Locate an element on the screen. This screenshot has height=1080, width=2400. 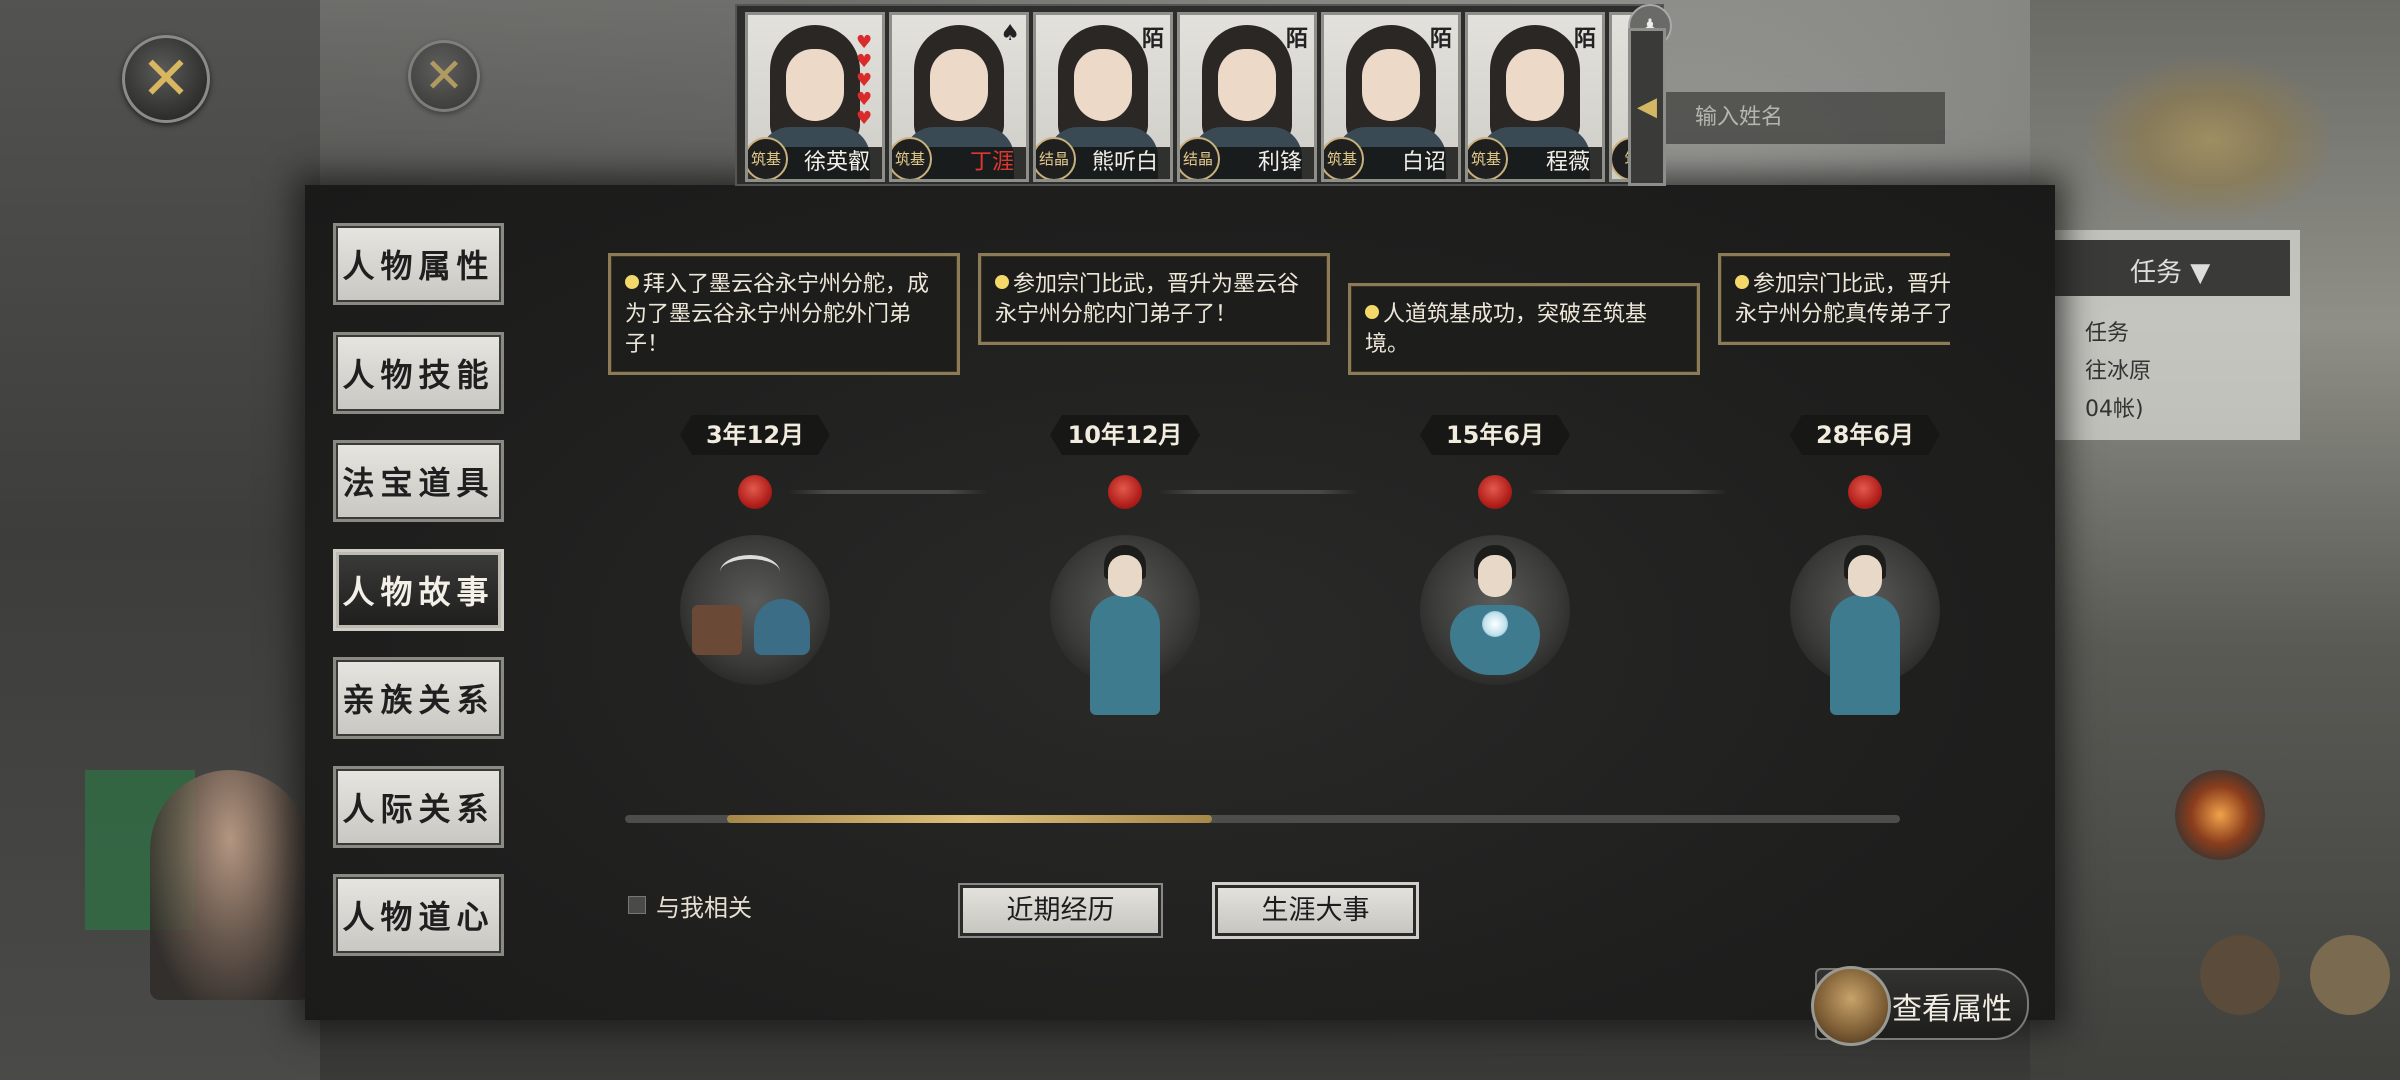
character-portrait: 利锋 结晶陌 is located at coordinates (1247, 97).